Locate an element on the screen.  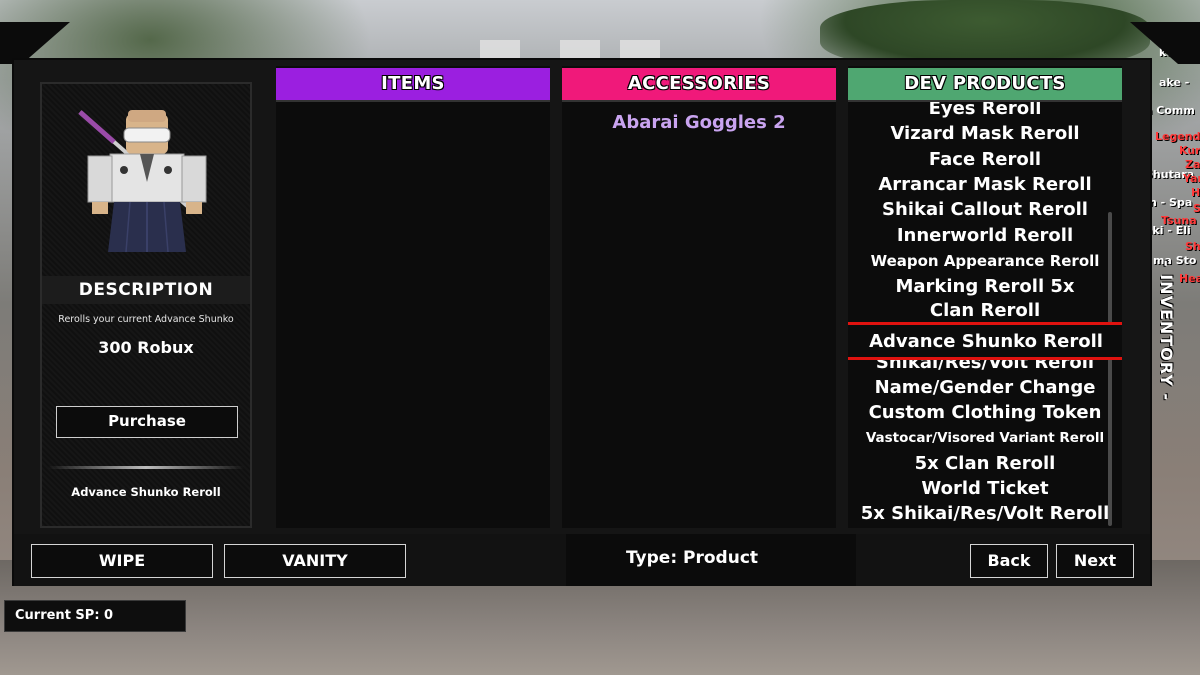
back-button: Back is located at coordinates (1009, 561).